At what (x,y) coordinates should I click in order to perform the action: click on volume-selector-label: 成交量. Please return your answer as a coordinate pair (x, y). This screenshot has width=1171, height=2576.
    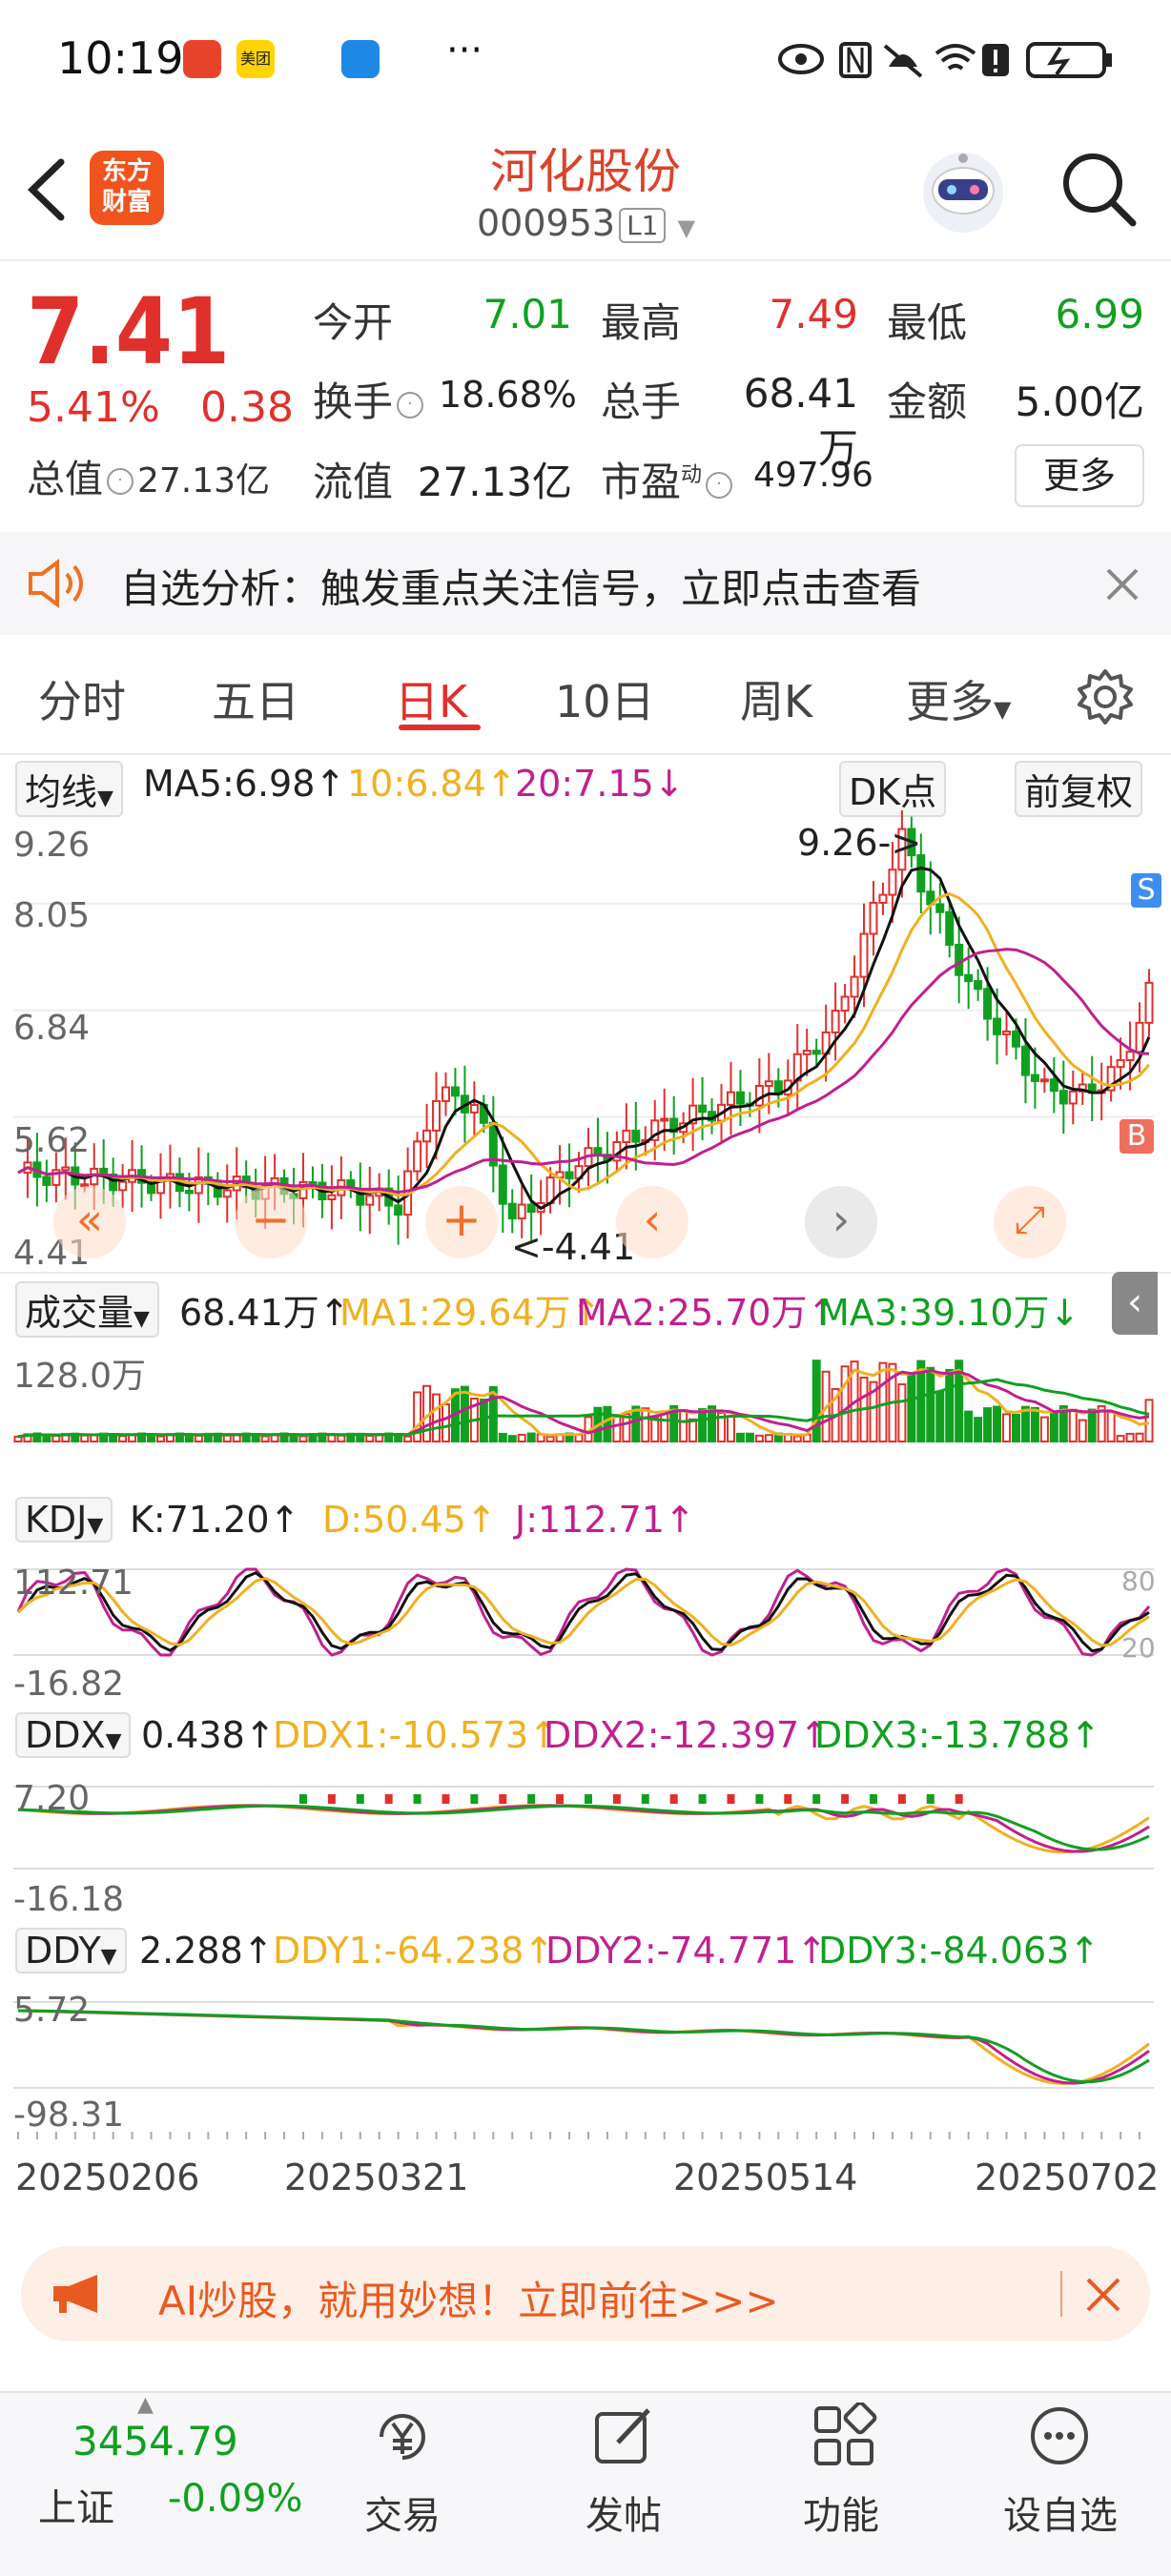
    Looking at the image, I should click on (79, 1313).